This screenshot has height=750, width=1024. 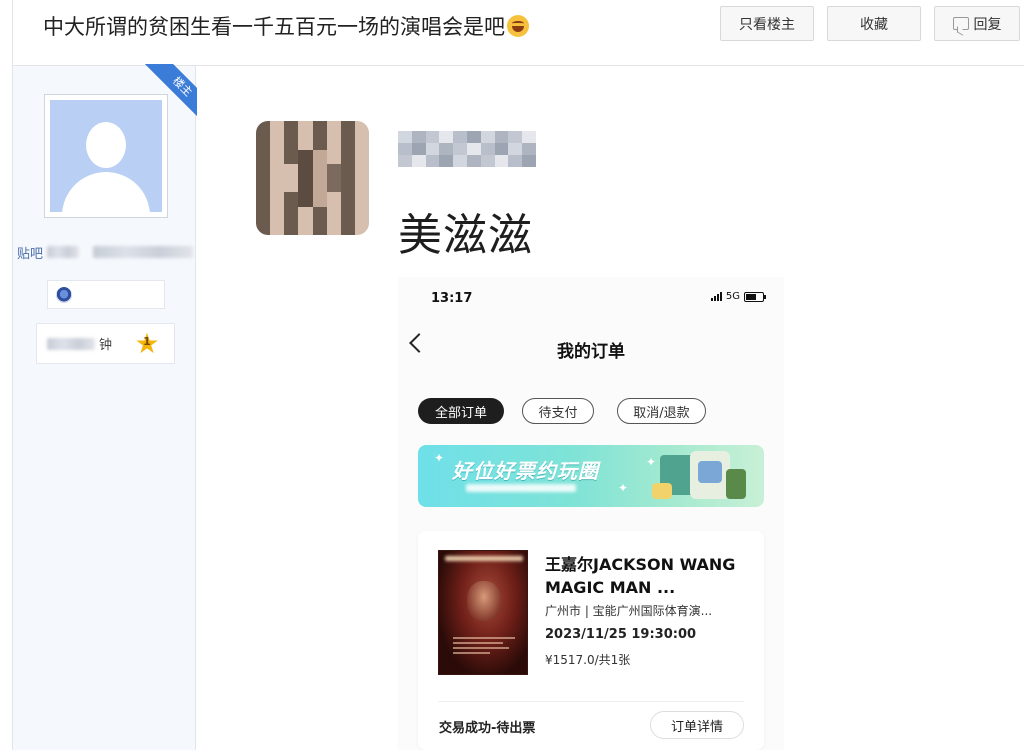 What do you see at coordinates (732, 296) in the screenshot?
I see `network-type: 5G` at bounding box center [732, 296].